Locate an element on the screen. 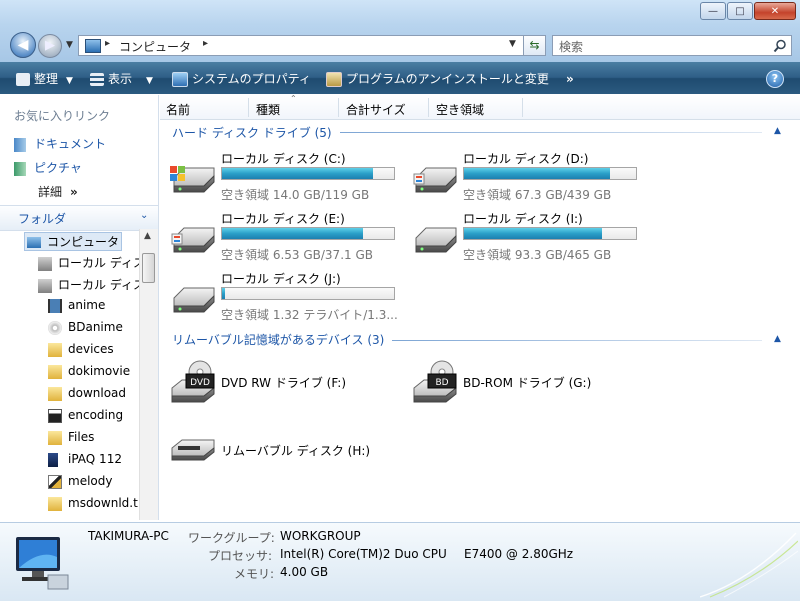  folders-header: フォルダ ⌄ is located at coordinates (79, 218).